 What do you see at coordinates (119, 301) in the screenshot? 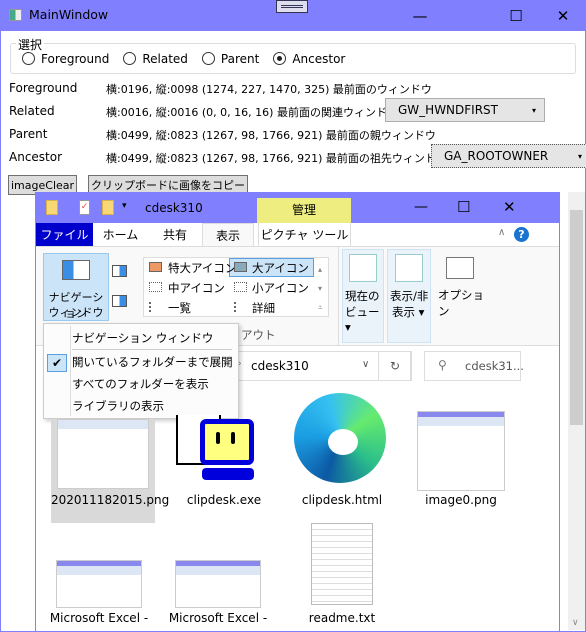
I see `details-pane-icon` at bounding box center [119, 301].